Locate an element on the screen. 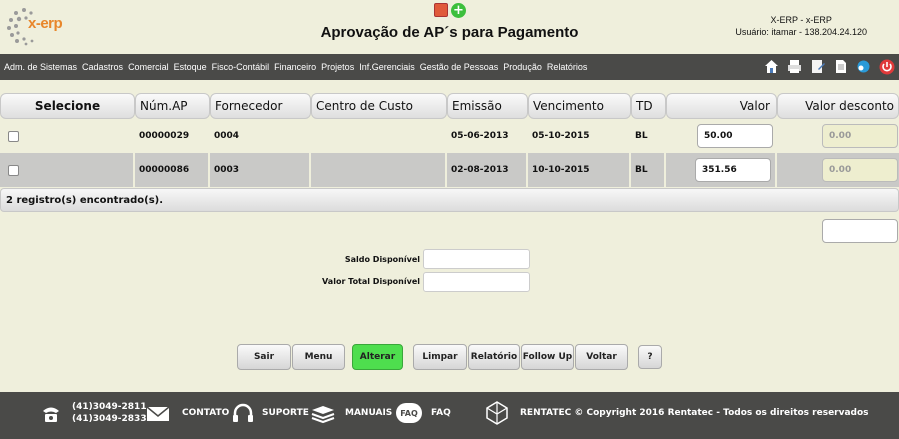 The image size is (899, 439). print-icon is located at coordinates (794, 66).